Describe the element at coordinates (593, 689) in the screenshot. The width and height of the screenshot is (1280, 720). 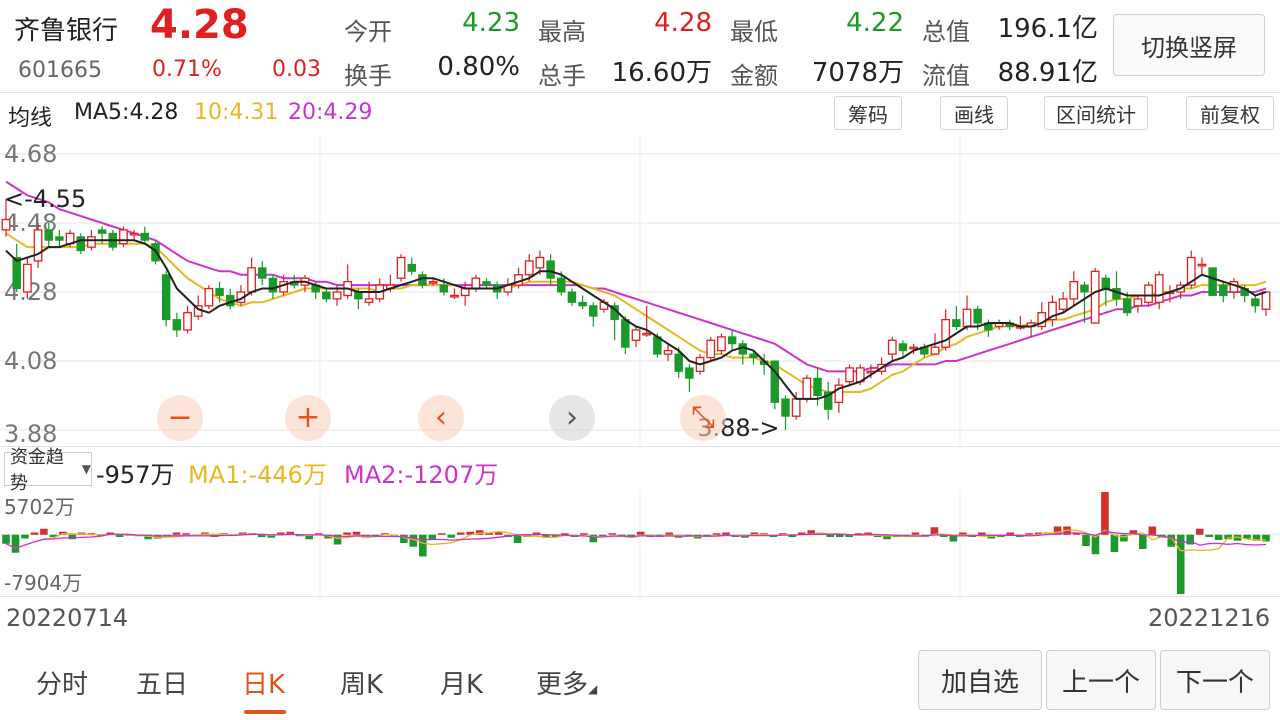
I see `corner-triangle-icon: ◢` at that location.